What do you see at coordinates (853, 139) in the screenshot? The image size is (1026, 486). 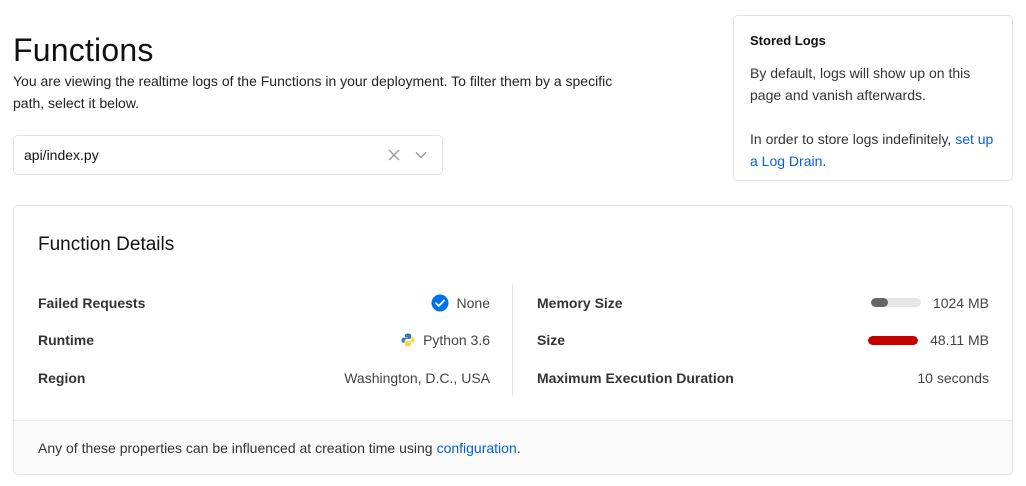 I see `stored-logs-drain-prefix: In order to store logs indefinitely,` at bounding box center [853, 139].